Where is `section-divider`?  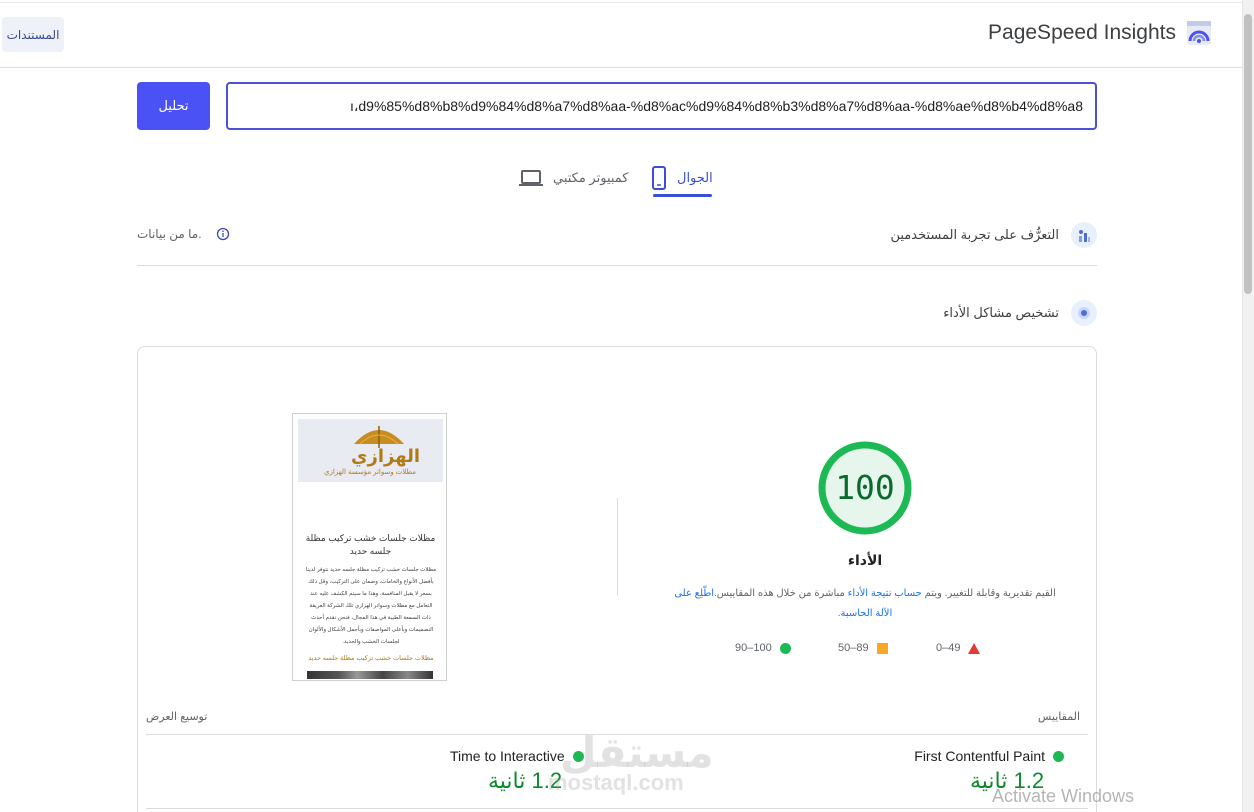
section-divider is located at coordinates (617, 265).